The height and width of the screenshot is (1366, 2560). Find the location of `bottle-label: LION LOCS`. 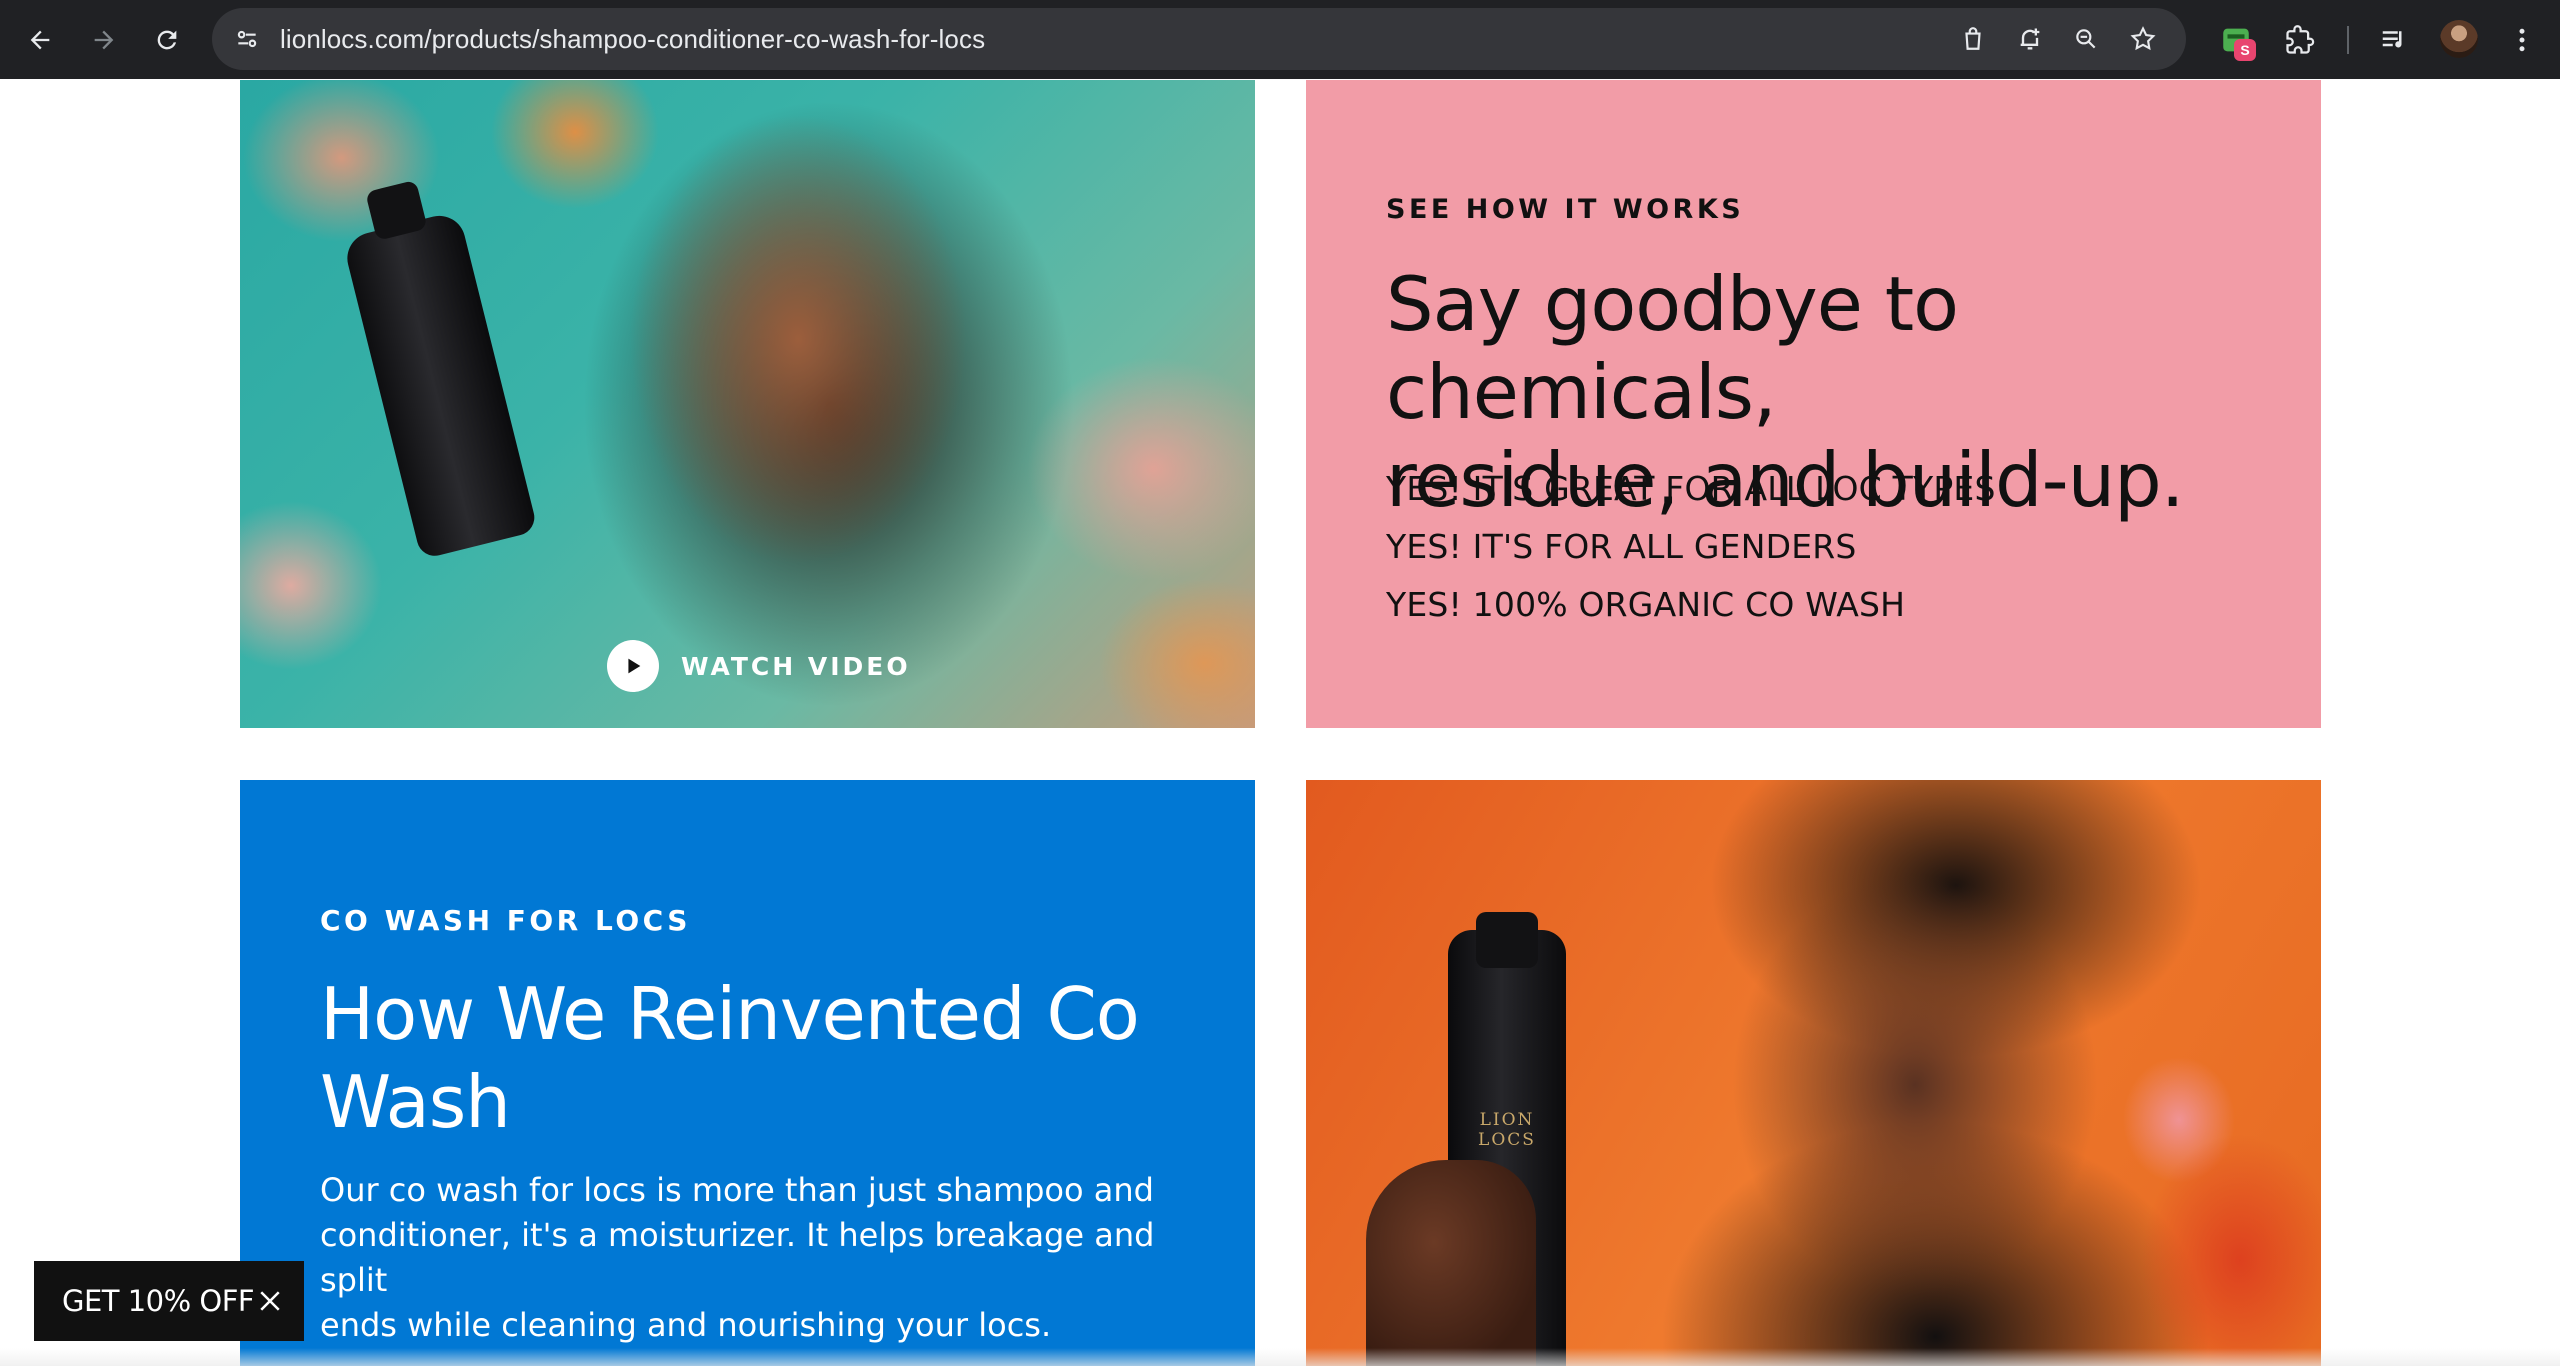

bottle-label: LION LOCS is located at coordinates (1507, 1130).